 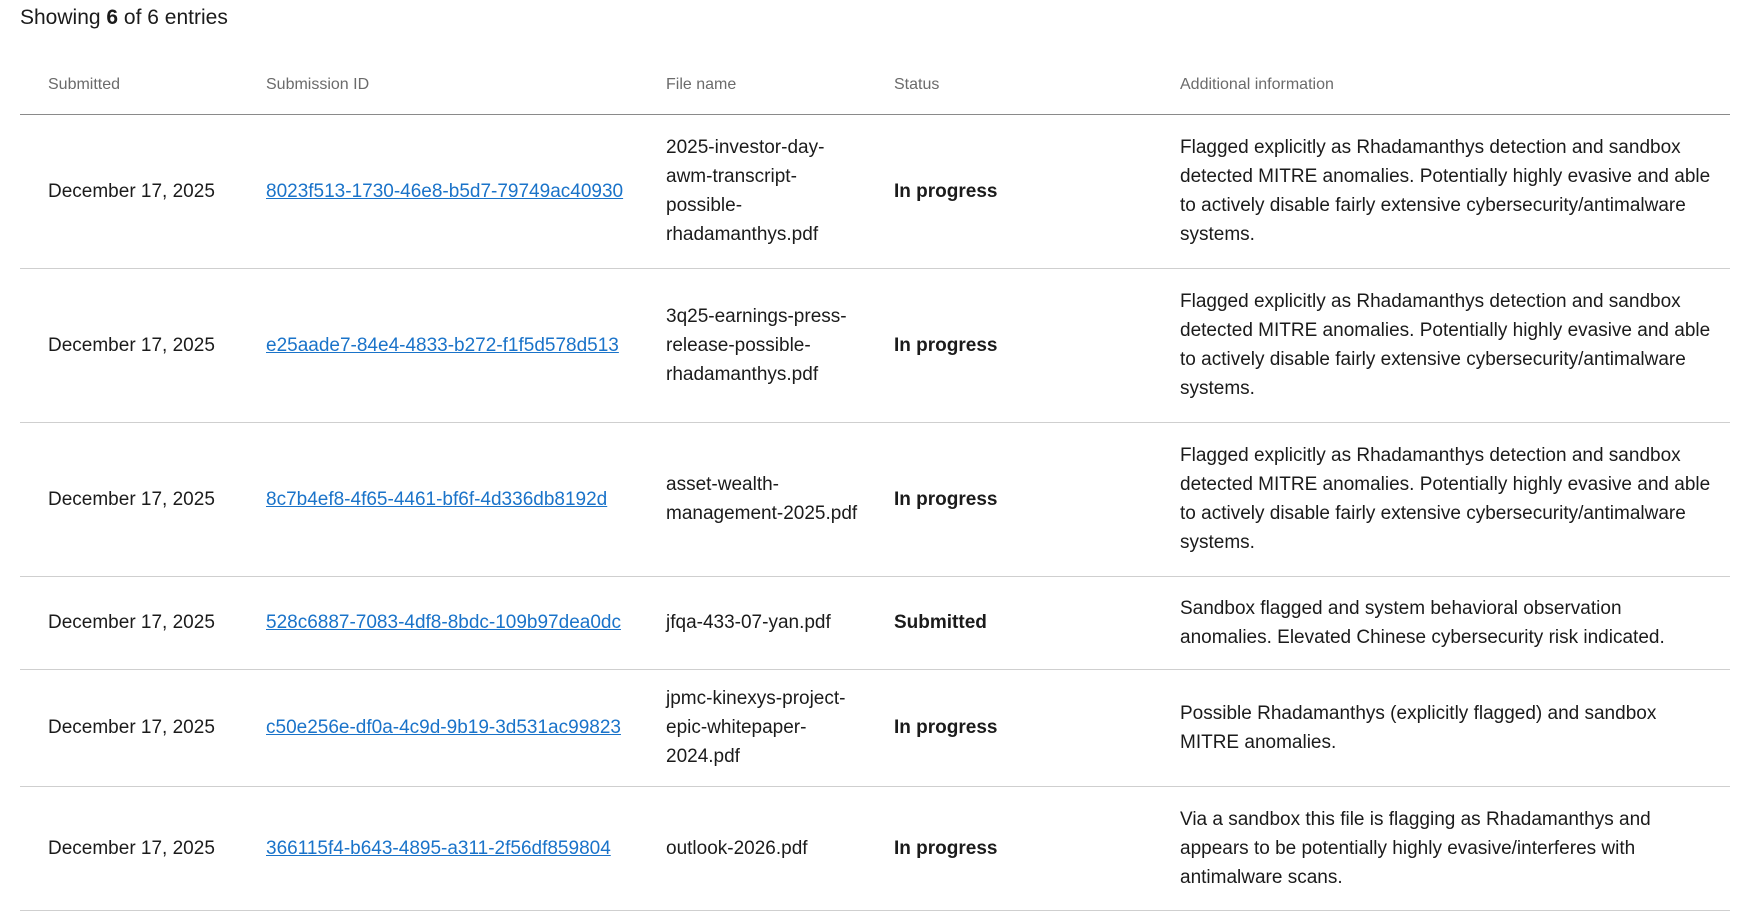 I want to click on cell-file-name: outlook-2026.pdf, so click(x=752, y=848).